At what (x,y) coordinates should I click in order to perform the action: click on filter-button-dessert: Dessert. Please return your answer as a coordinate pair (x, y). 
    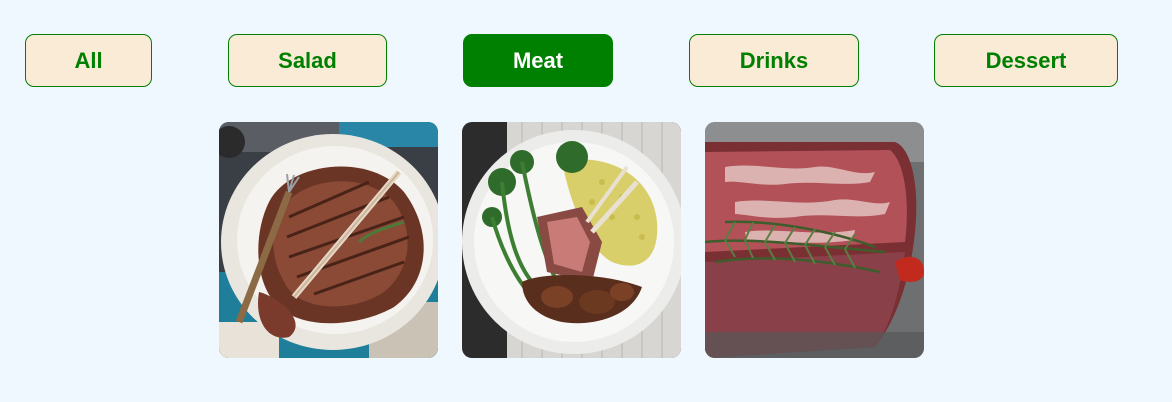
    Looking at the image, I should click on (1026, 60).